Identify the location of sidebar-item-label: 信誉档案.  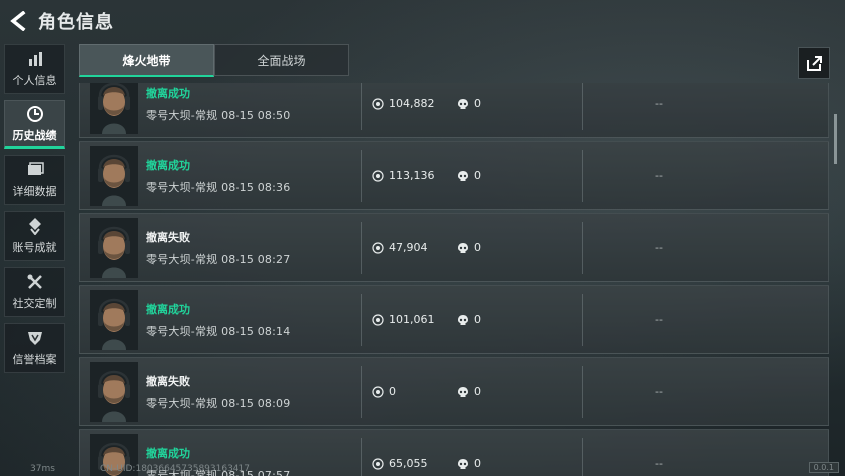
(34, 359).